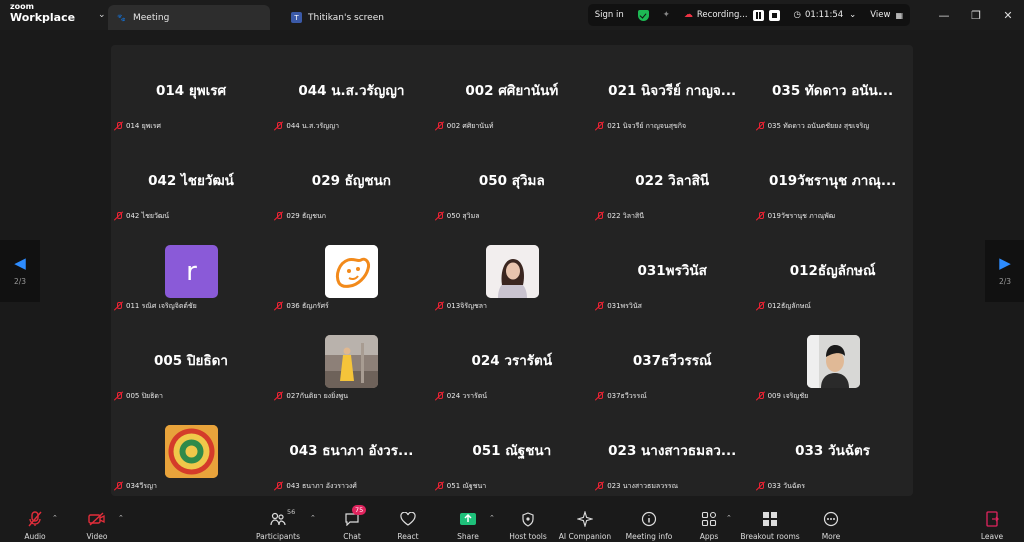  I want to click on participant-tile: 043 ธนาภา อังวร... 043 ธนาภา อังวราวงศ์, so click(351, 450).